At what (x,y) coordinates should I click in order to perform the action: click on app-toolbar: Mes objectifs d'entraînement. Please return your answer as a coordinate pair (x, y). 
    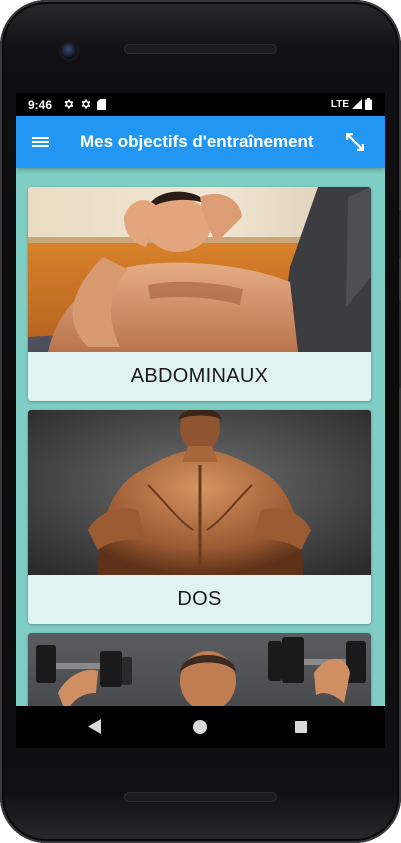
    Looking at the image, I should click on (200, 142).